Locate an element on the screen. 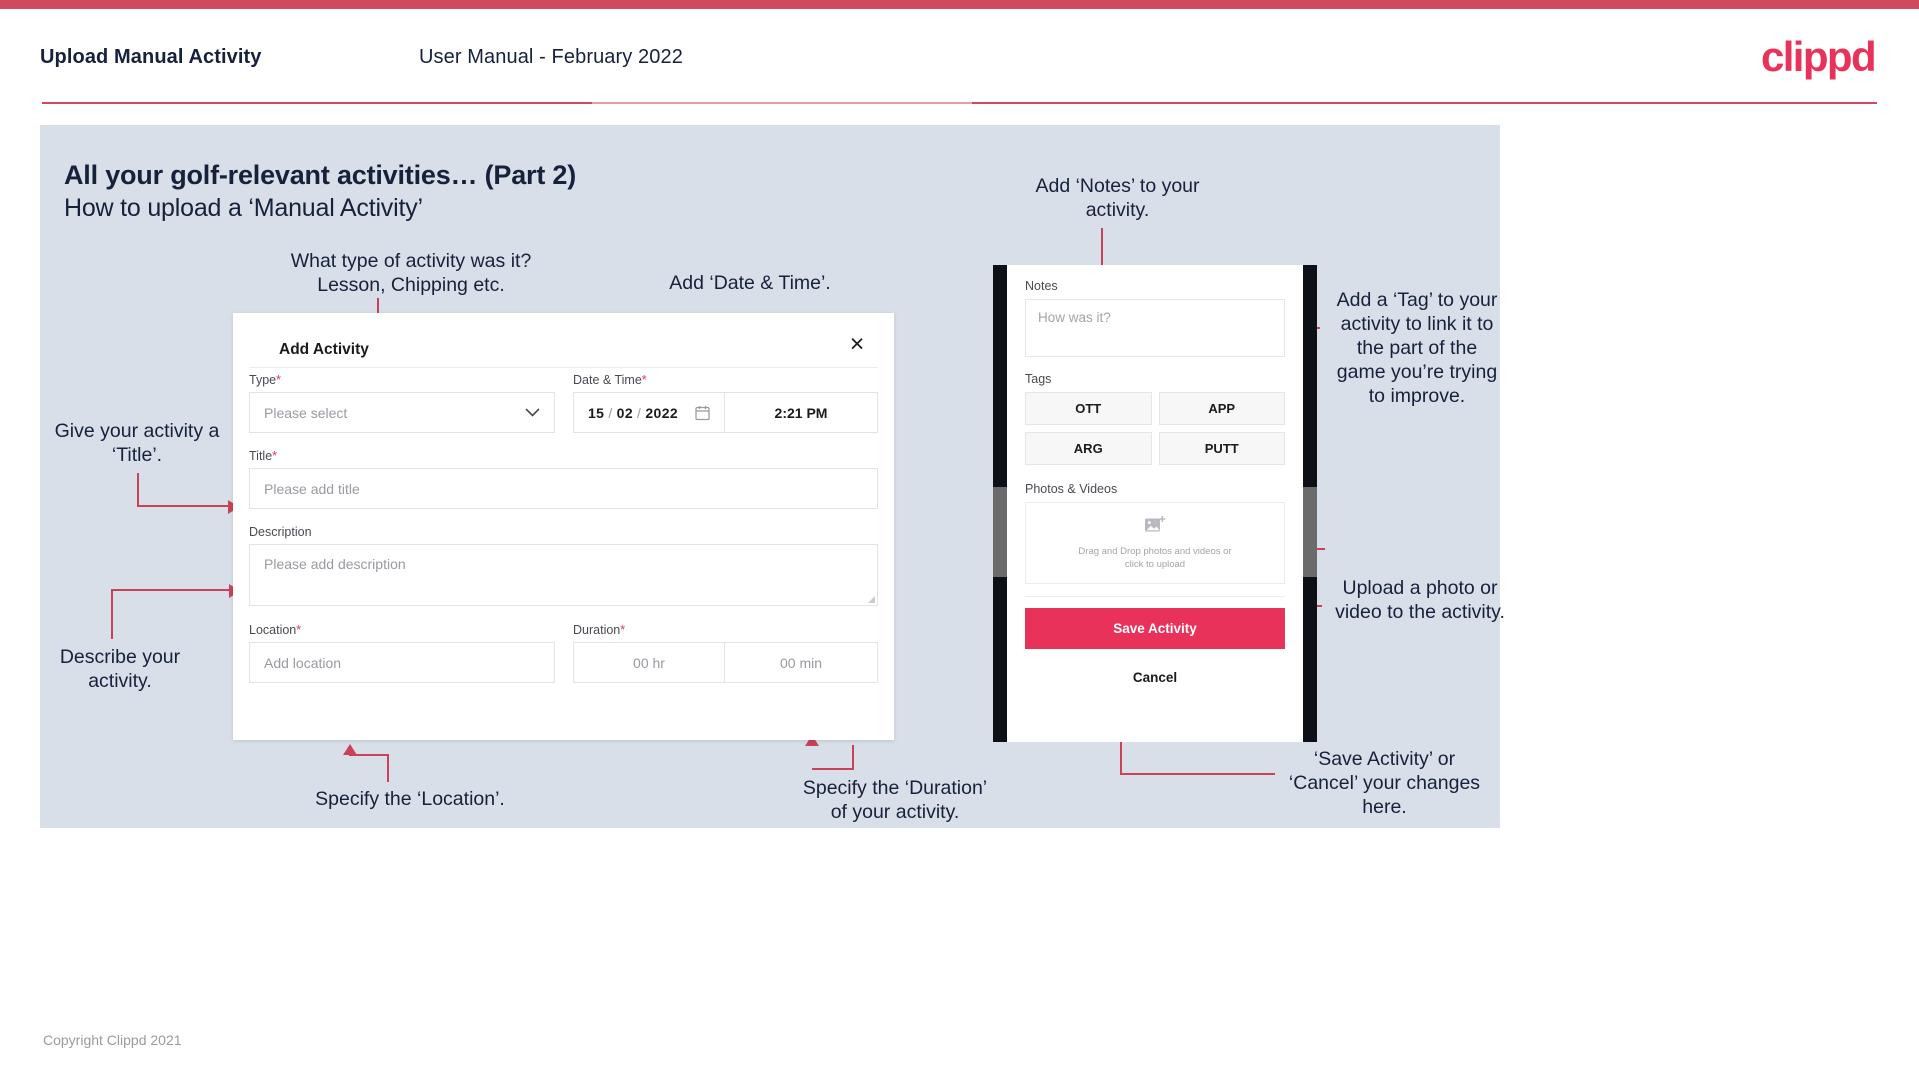 The image size is (1919, 1079). page-title: Upload Manual Activity is located at coordinates (151, 57).